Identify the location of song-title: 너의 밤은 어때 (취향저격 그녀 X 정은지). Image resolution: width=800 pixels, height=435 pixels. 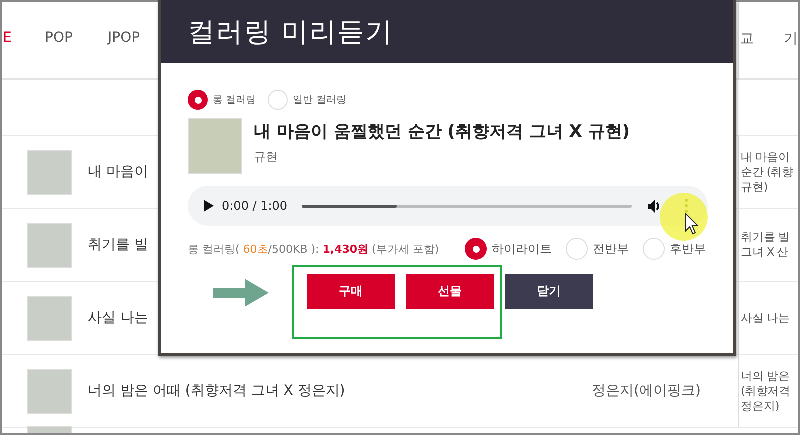
(217, 391).